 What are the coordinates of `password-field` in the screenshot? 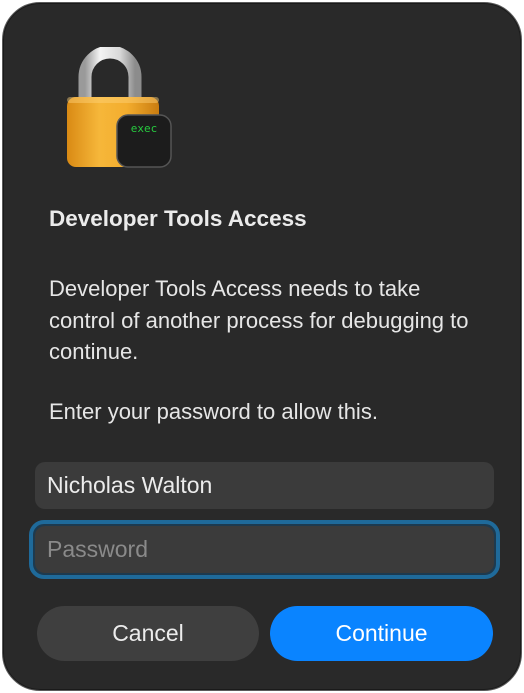 It's located at (264, 549).